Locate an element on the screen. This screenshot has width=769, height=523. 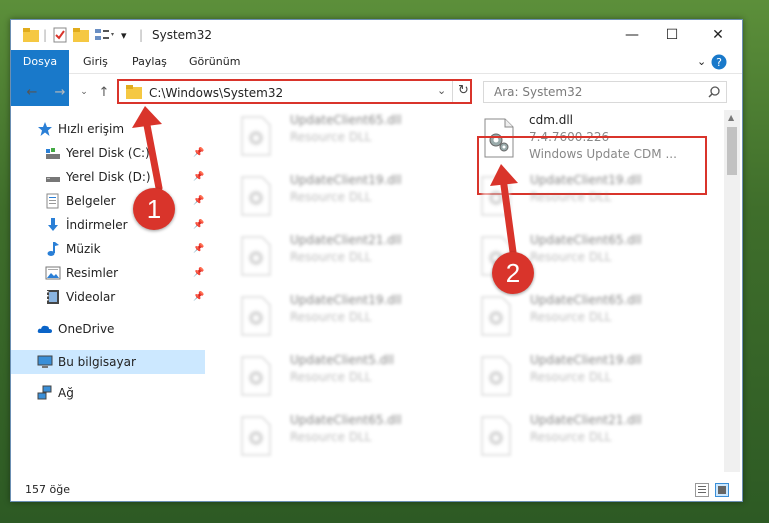
annotation-arrows is located at coordinates (325, 181).